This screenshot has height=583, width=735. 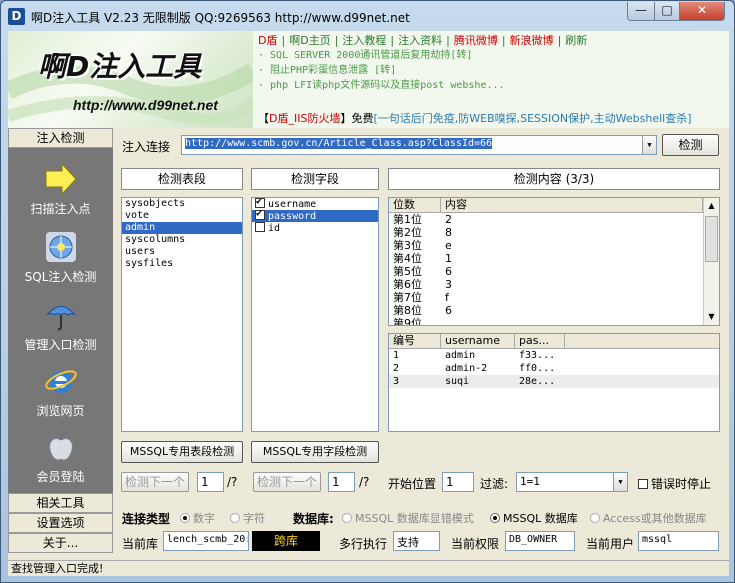 What do you see at coordinates (197, 518) in the screenshot?
I see `conn-type-number: 数字` at bounding box center [197, 518].